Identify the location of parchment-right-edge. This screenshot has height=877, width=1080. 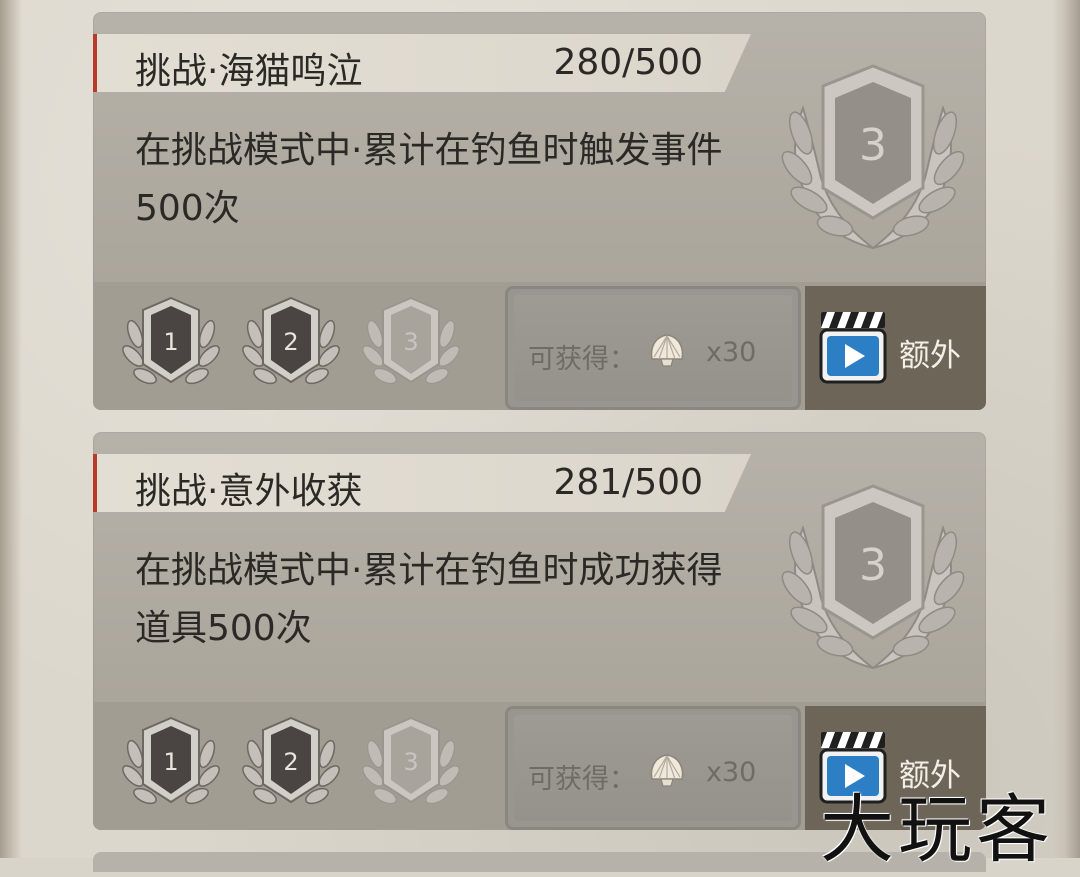
(1066, 429).